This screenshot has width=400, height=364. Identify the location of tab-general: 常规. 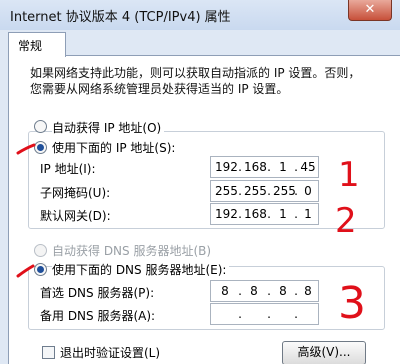
(37, 44).